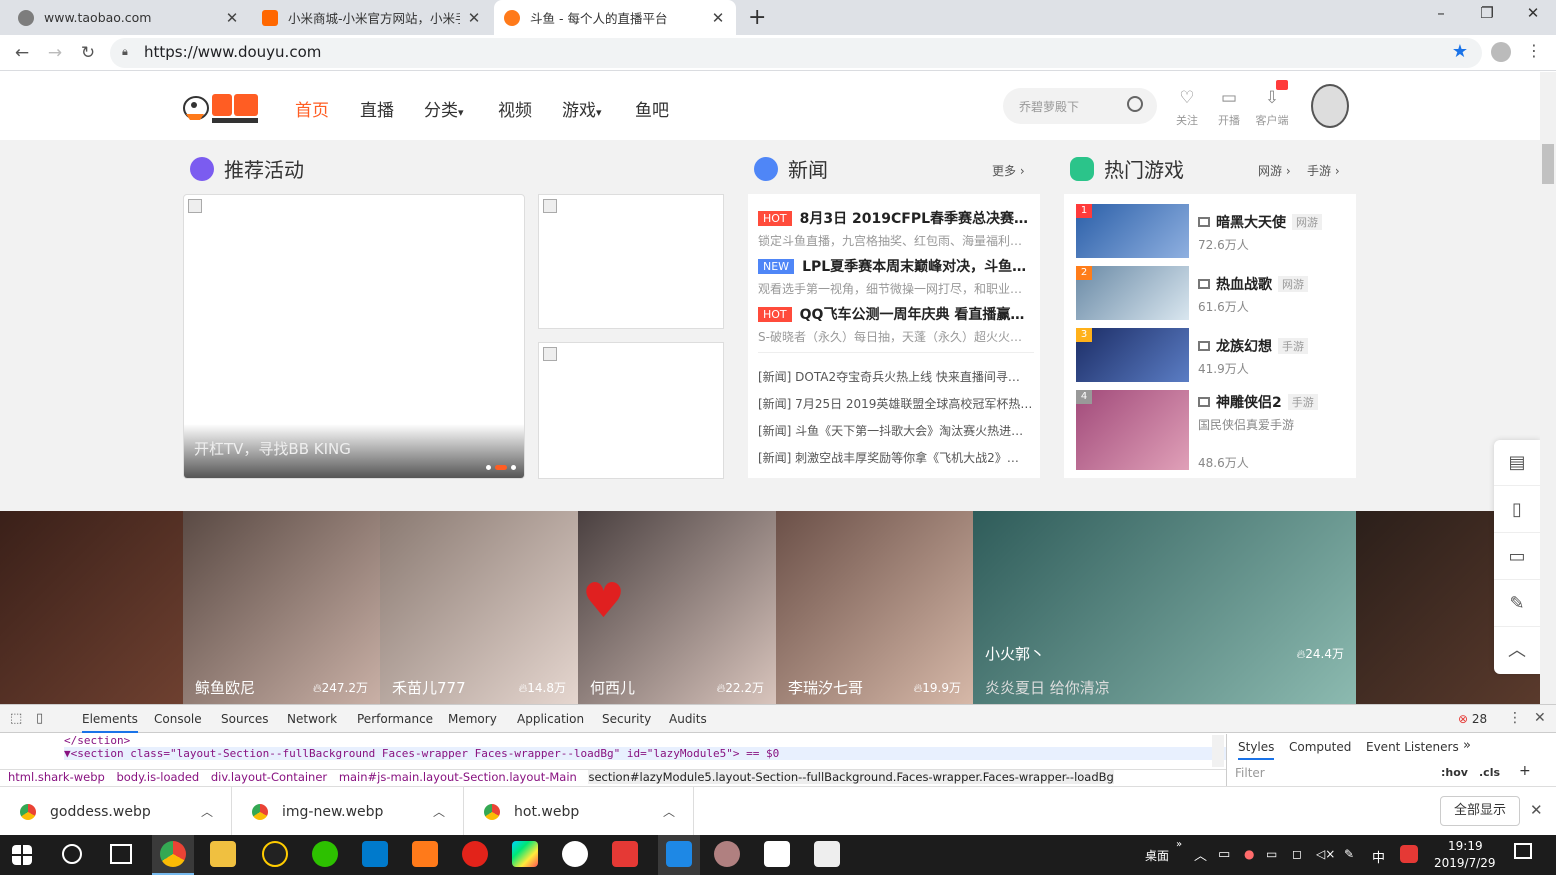 This screenshot has width=1556, height=875. I want to click on more-tabs-icon: », so click(1467, 745).